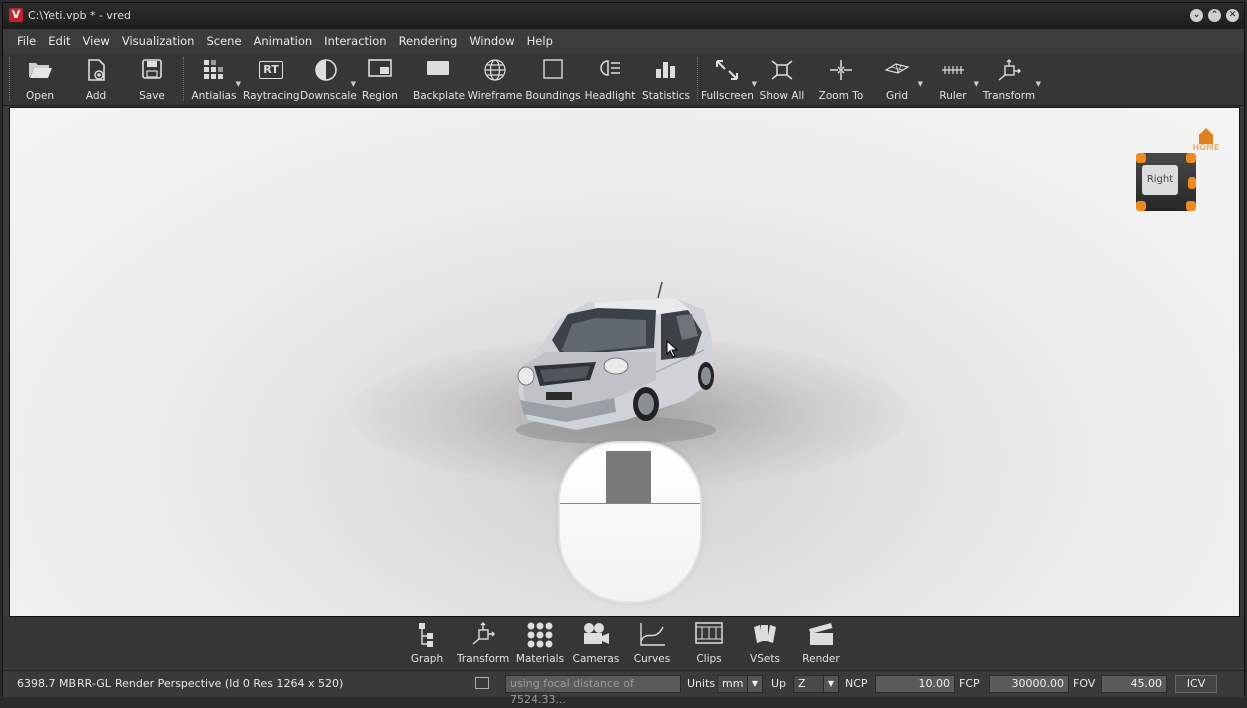 Image resolution: width=1247 pixels, height=708 pixels. Describe the element at coordinates (1214, 15) in the screenshot. I see `maximize-icon: ⌃` at that location.